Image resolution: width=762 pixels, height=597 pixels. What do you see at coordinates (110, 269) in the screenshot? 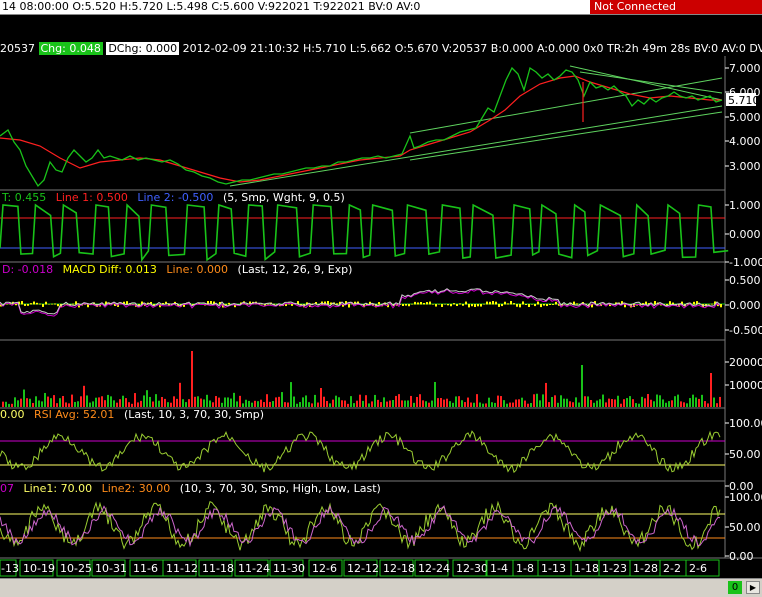
I see `macd-diff-label: MACD Diff: 0.013` at bounding box center [110, 269].